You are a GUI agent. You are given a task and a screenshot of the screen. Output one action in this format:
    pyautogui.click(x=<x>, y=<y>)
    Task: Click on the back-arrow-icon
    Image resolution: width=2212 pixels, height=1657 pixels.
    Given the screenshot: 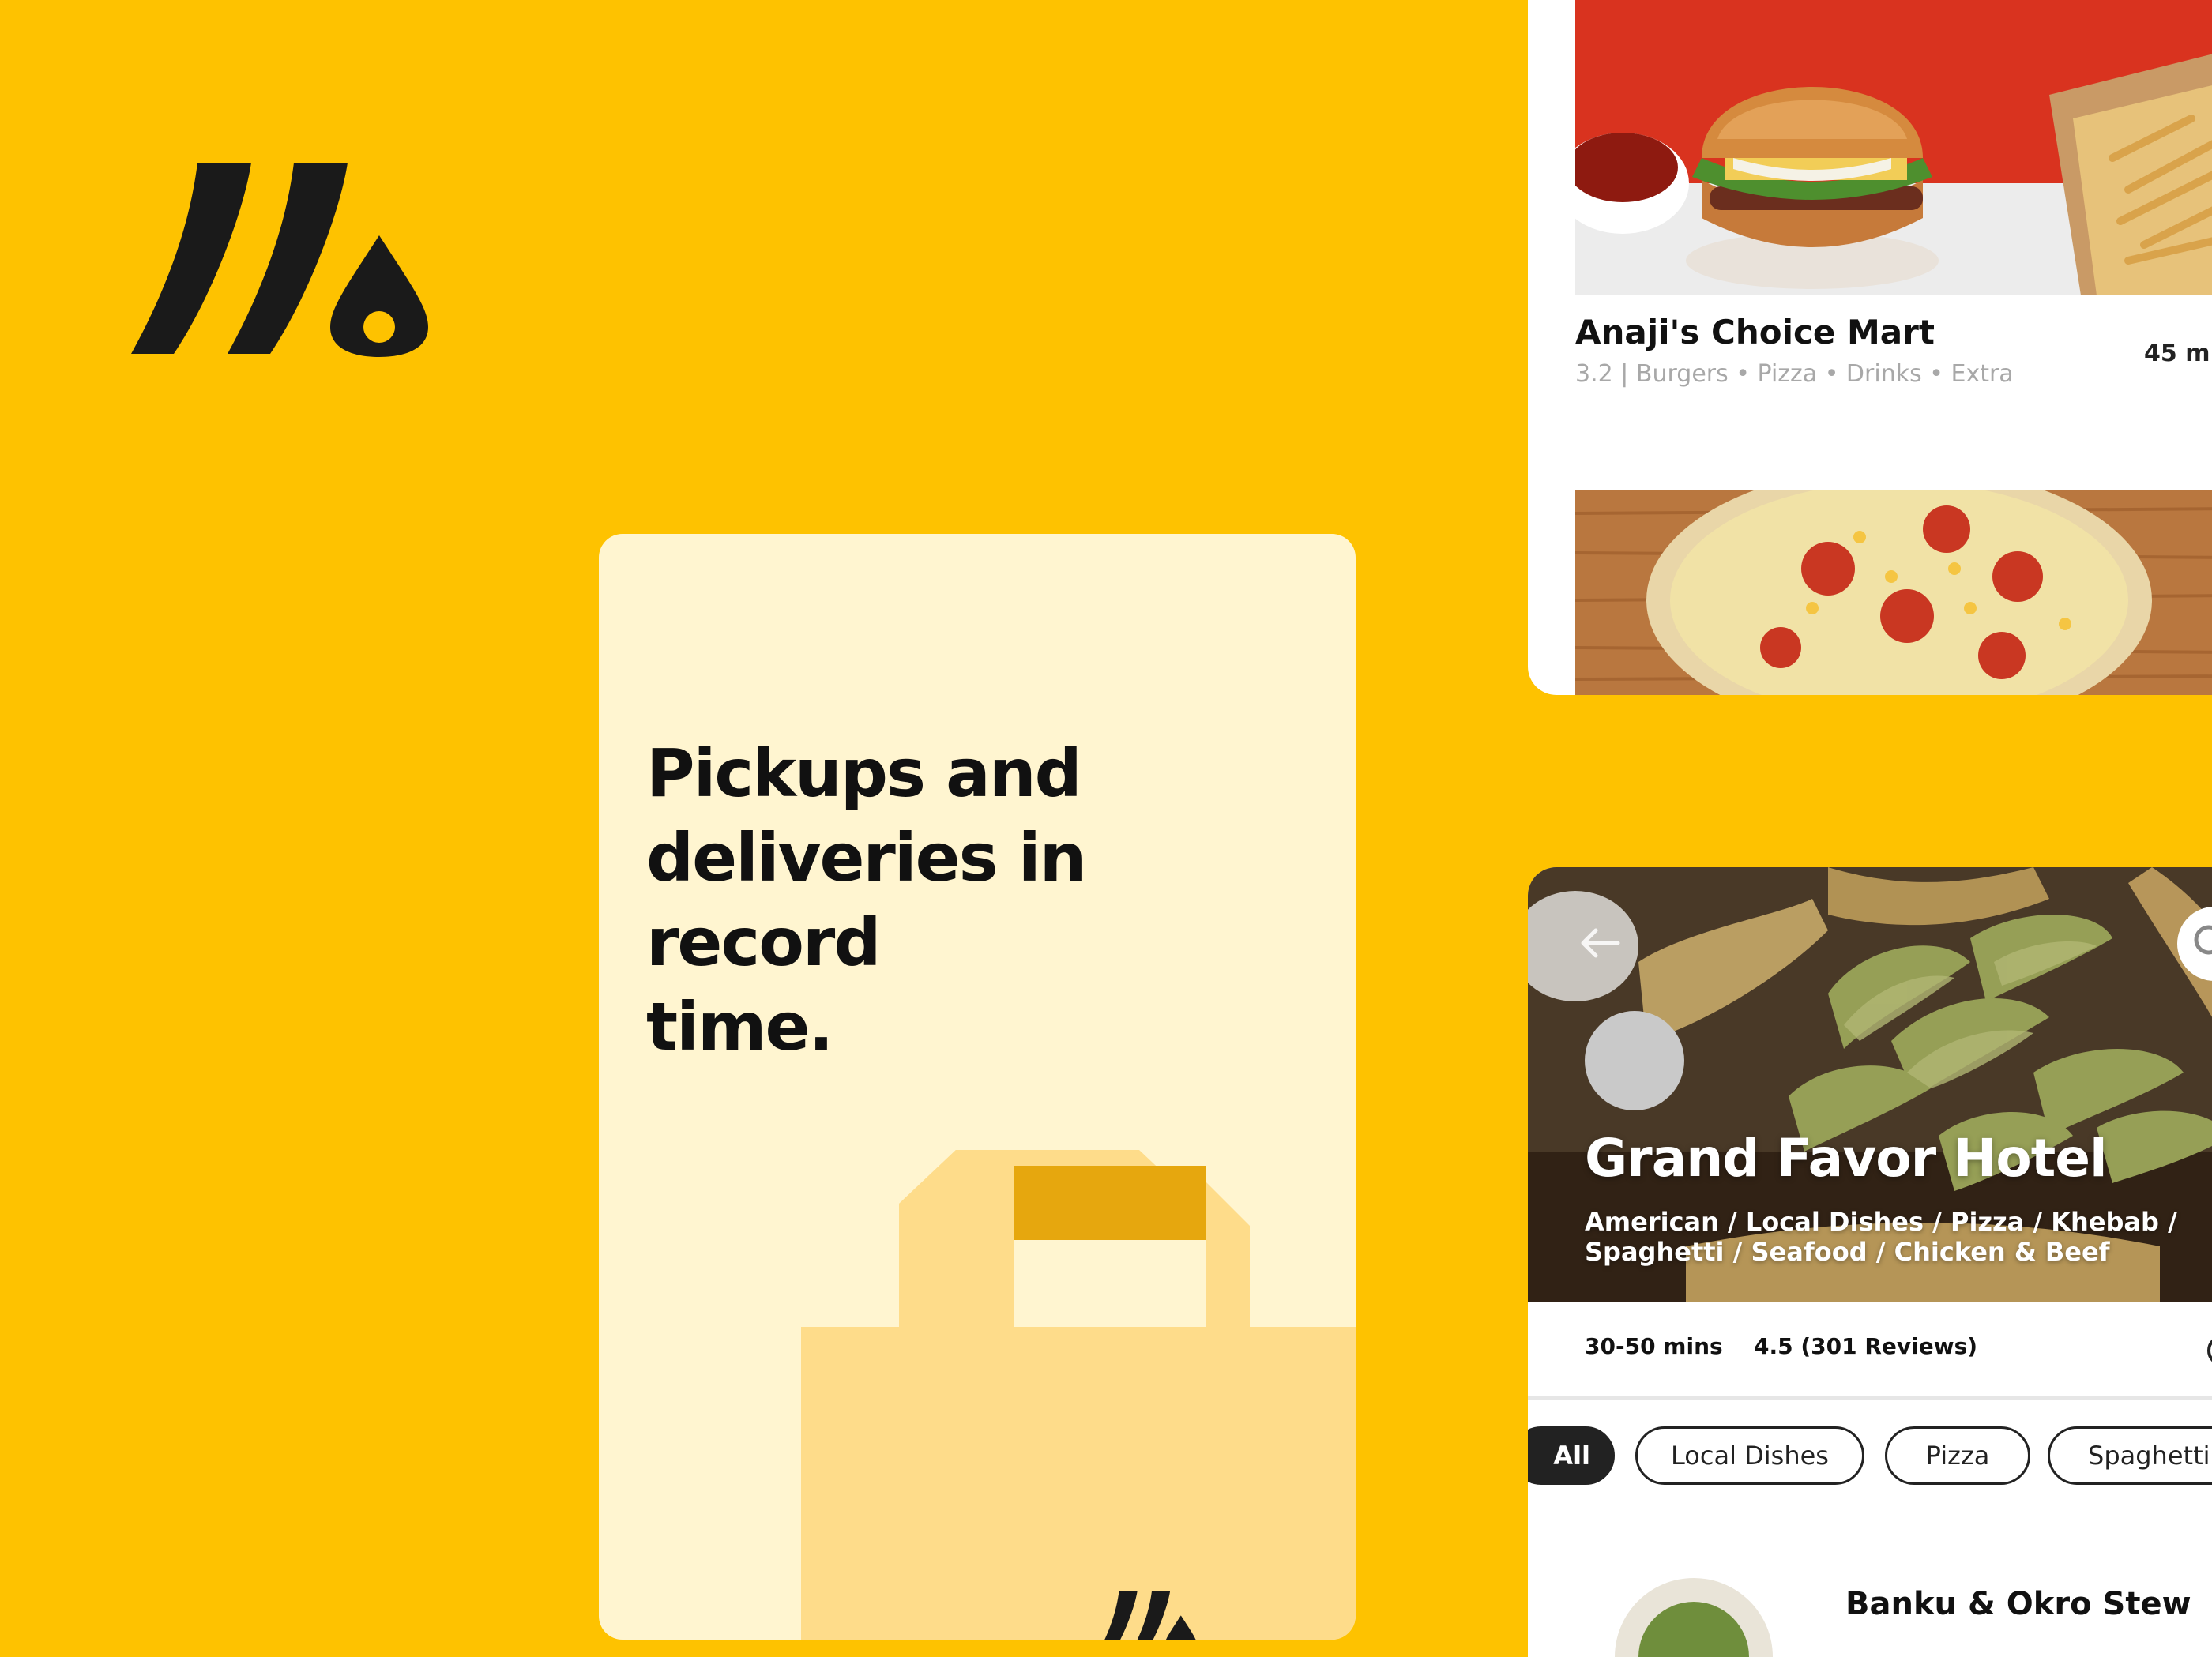 What is the action you would take?
    pyautogui.click(x=1600, y=943)
    